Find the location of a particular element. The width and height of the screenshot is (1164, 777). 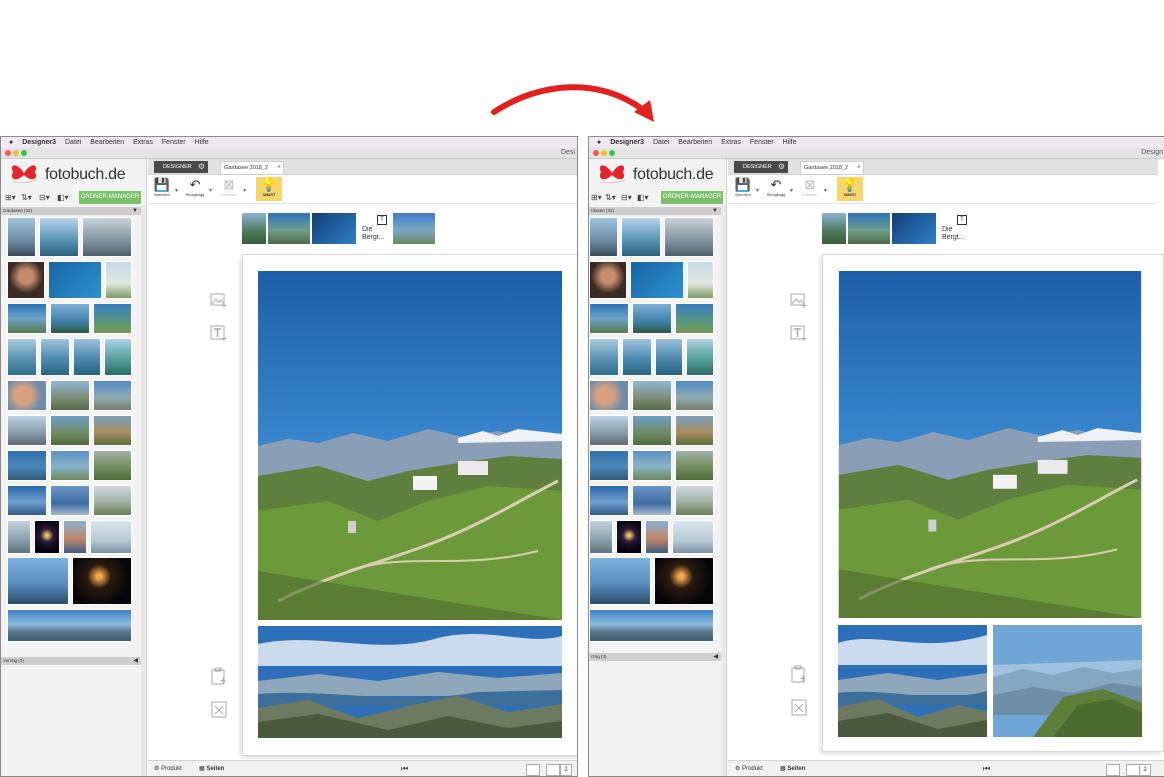

save-button: 💾 Speichern is located at coordinates (162, 189).